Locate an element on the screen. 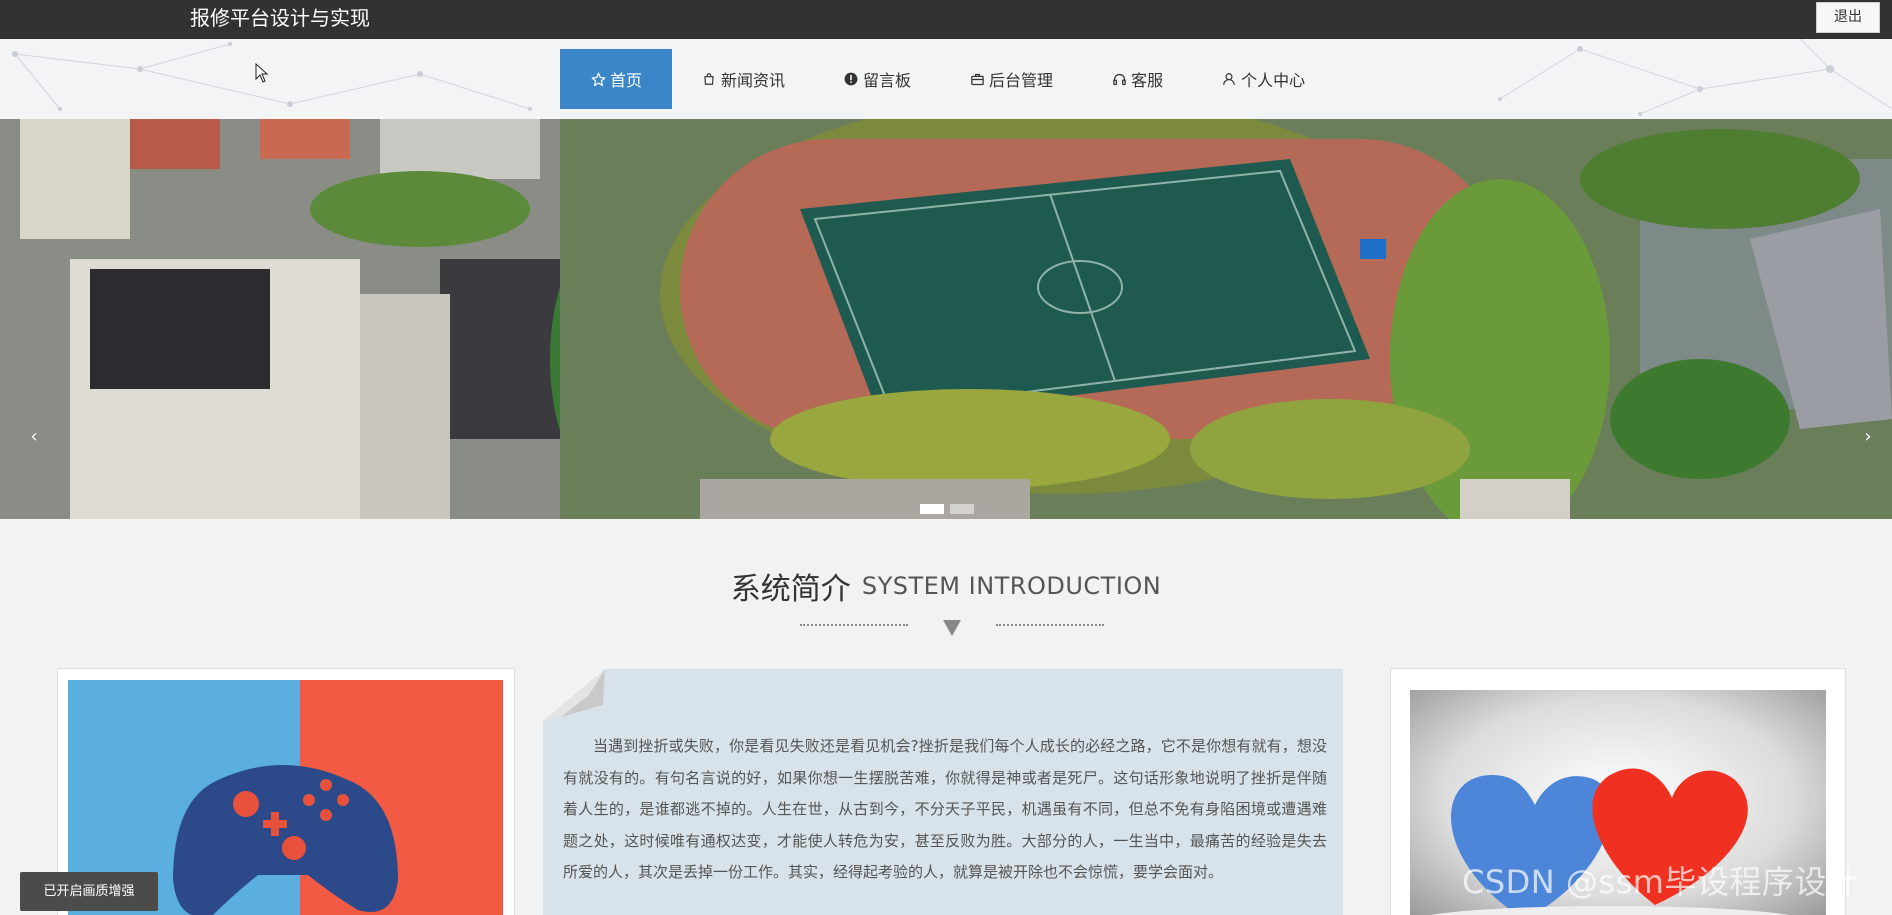 The width and height of the screenshot is (1892, 915). bag-icon is located at coordinates (709, 79).